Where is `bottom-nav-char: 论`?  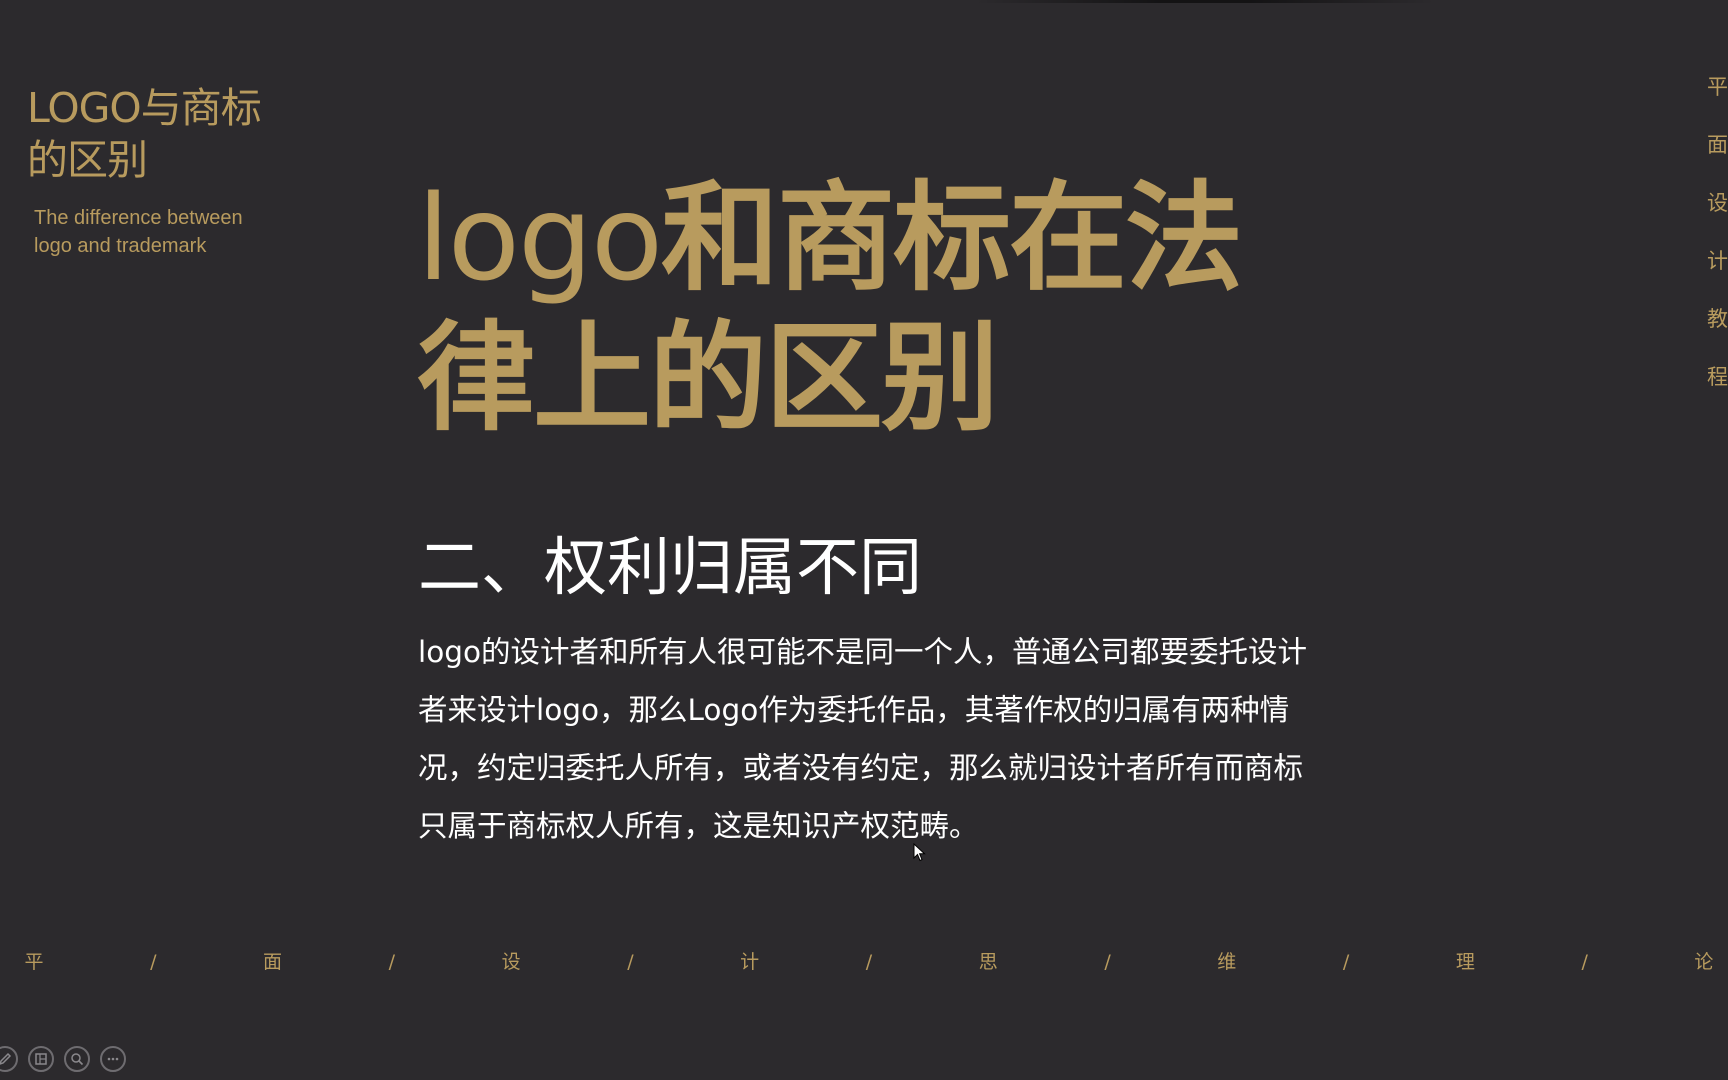 bottom-nav-char: 论 is located at coordinates (1704, 962).